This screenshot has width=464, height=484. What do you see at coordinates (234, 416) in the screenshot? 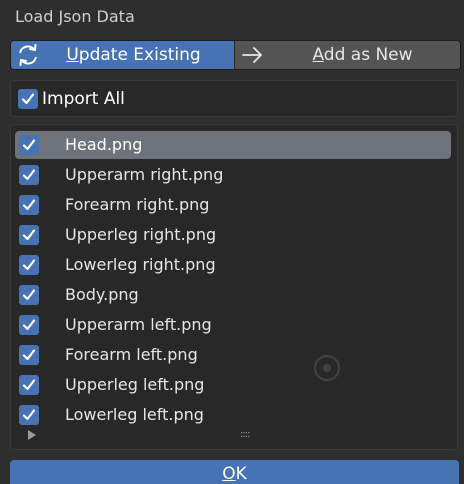
I see `list-item: Lowerleg left.png` at bounding box center [234, 416].